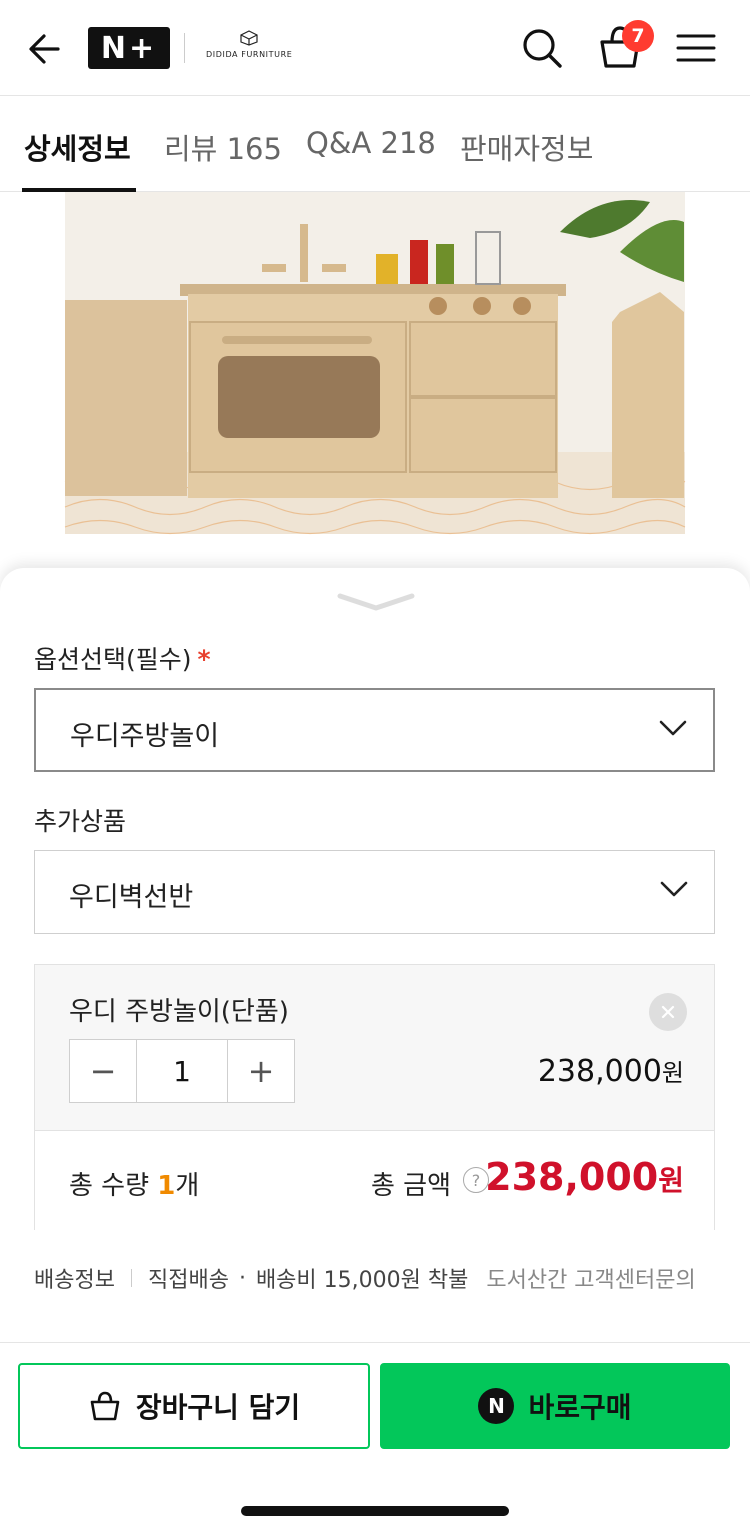 The image size is (750, 1533). What do you see at coordinates (187, 1186) in the screenshot?
I see `total-qty-suffix: 개` at bounding box center [187, 1186].